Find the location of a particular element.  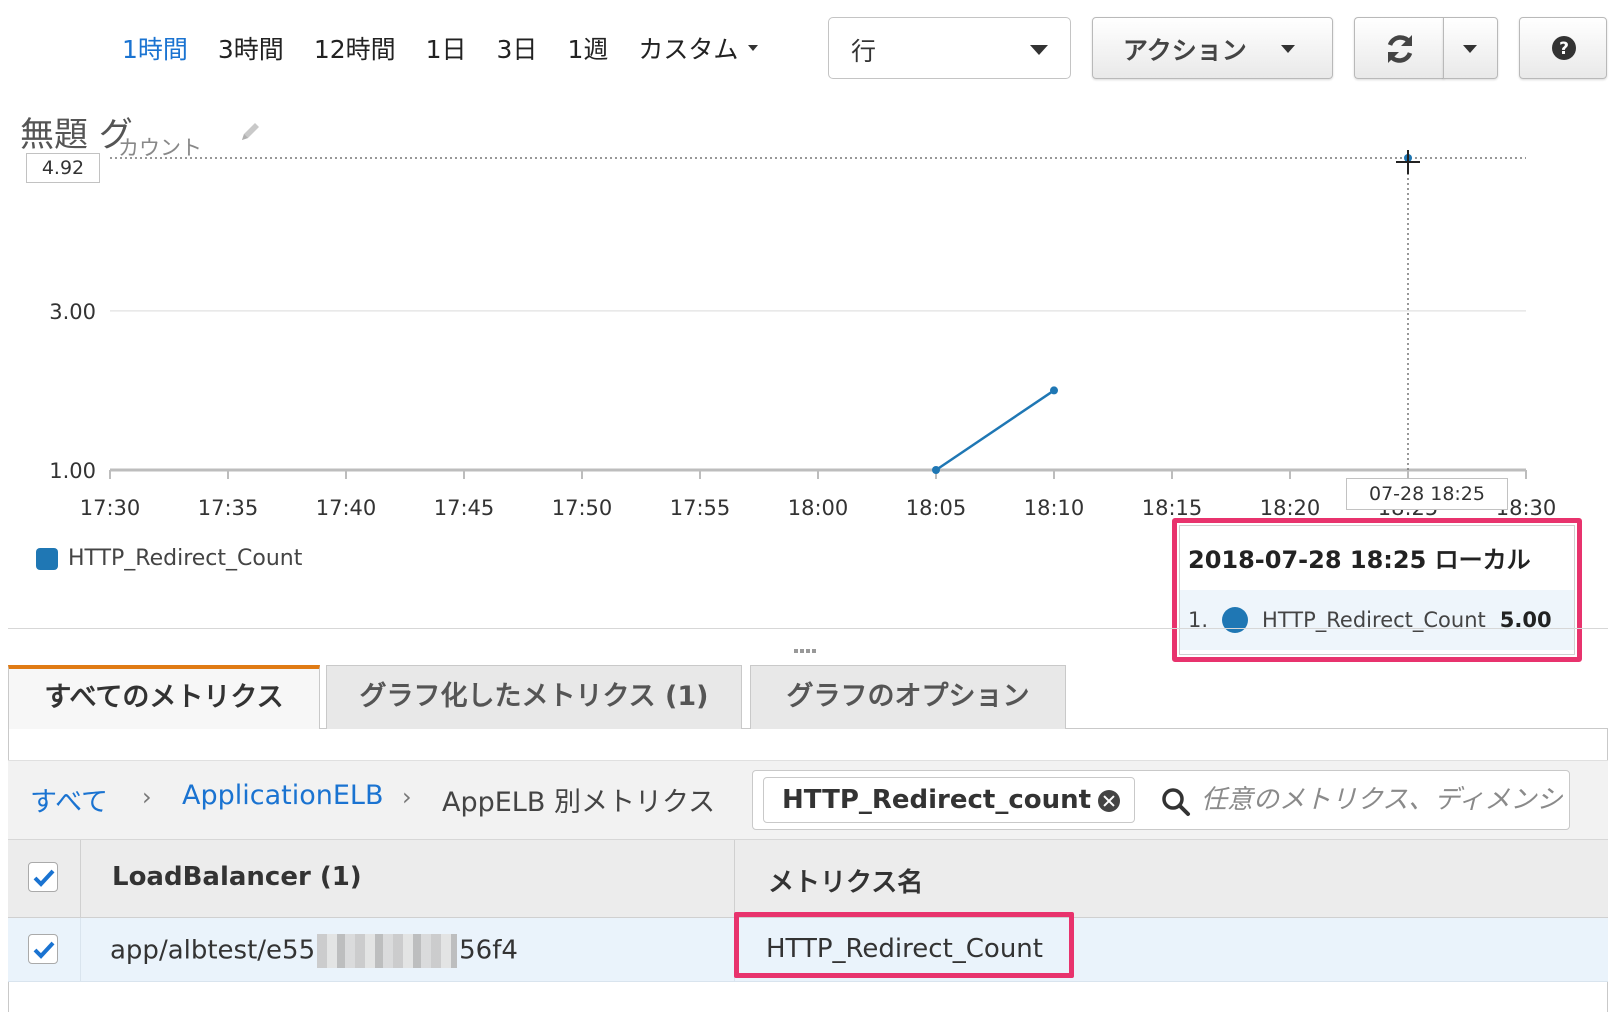

resize-grip-icon is located at coordinates (806, 645).